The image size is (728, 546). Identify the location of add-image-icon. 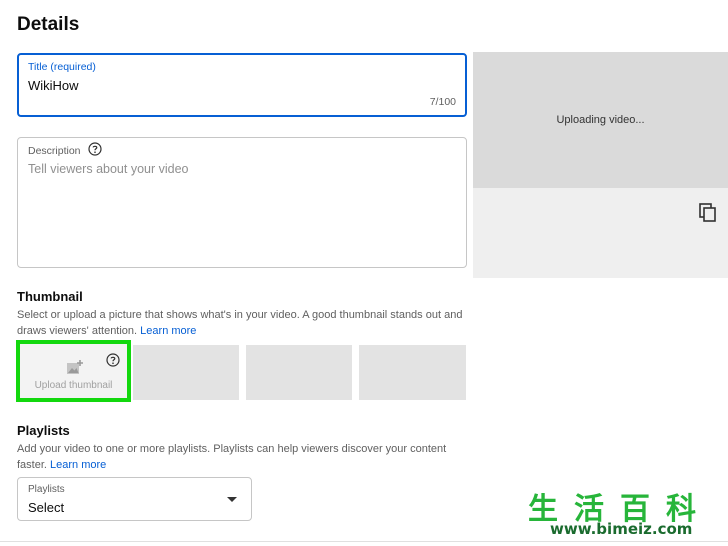
(75, 367).